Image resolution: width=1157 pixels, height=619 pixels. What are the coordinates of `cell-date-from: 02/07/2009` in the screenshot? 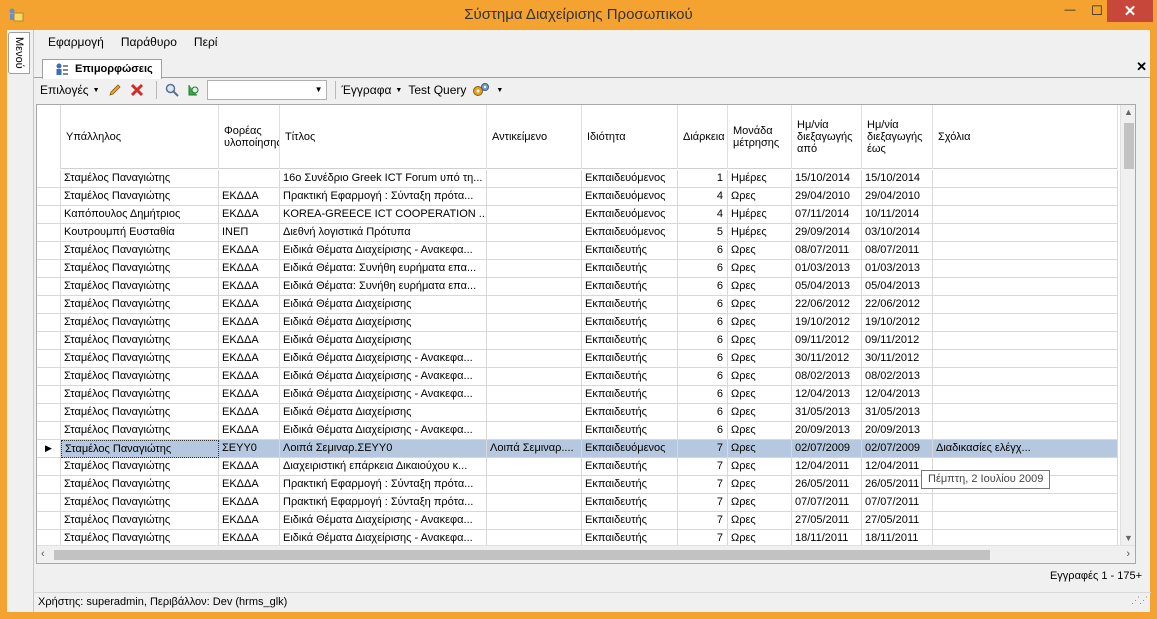 It's located at (827, 449).